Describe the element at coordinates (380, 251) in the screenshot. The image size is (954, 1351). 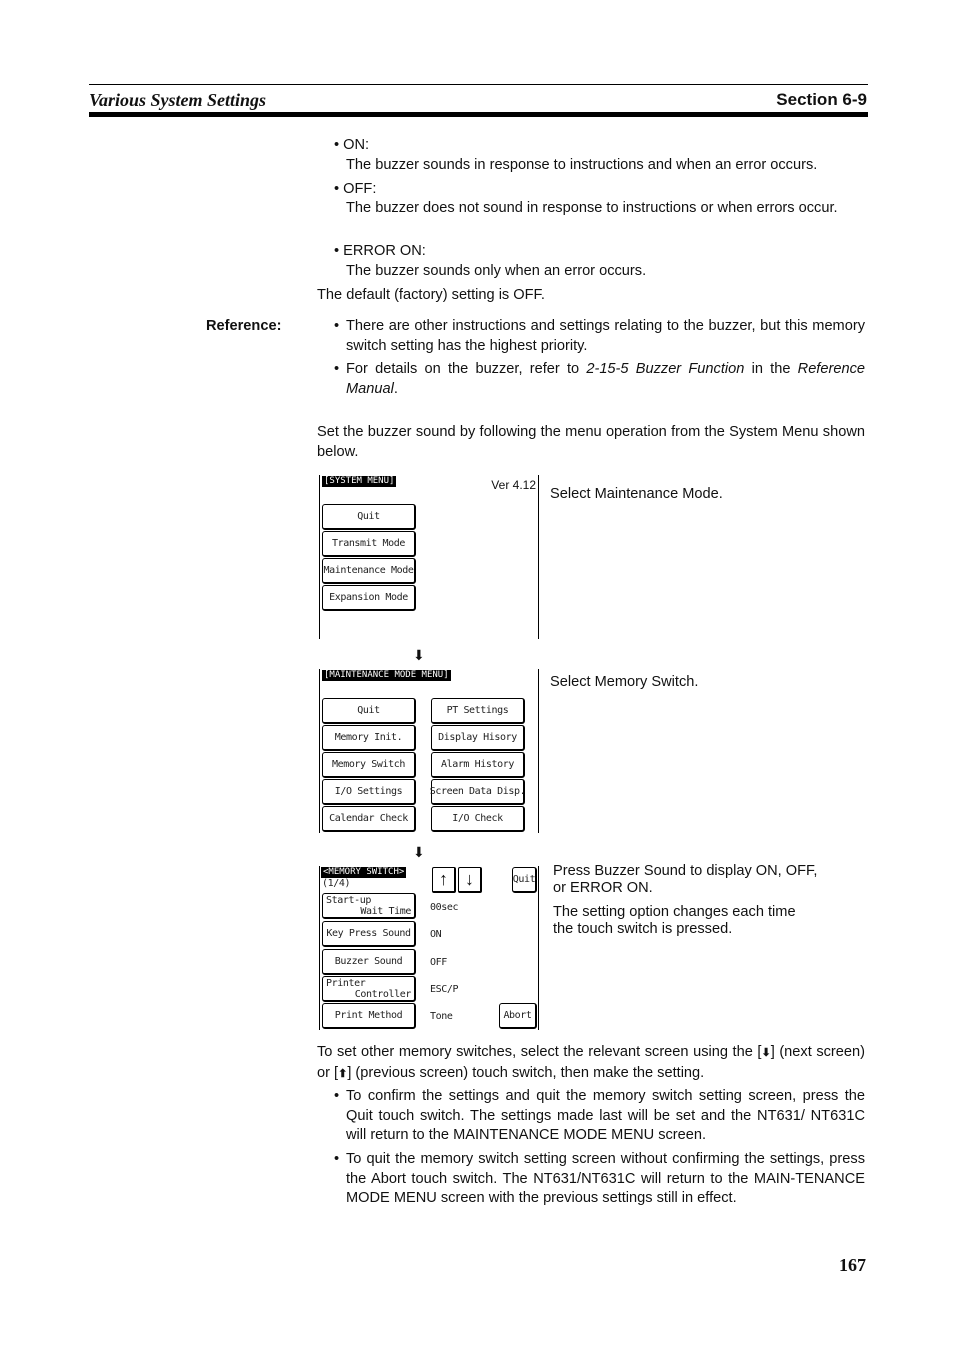
I see `option-erroron-label: • ERROR ON:` at that location.